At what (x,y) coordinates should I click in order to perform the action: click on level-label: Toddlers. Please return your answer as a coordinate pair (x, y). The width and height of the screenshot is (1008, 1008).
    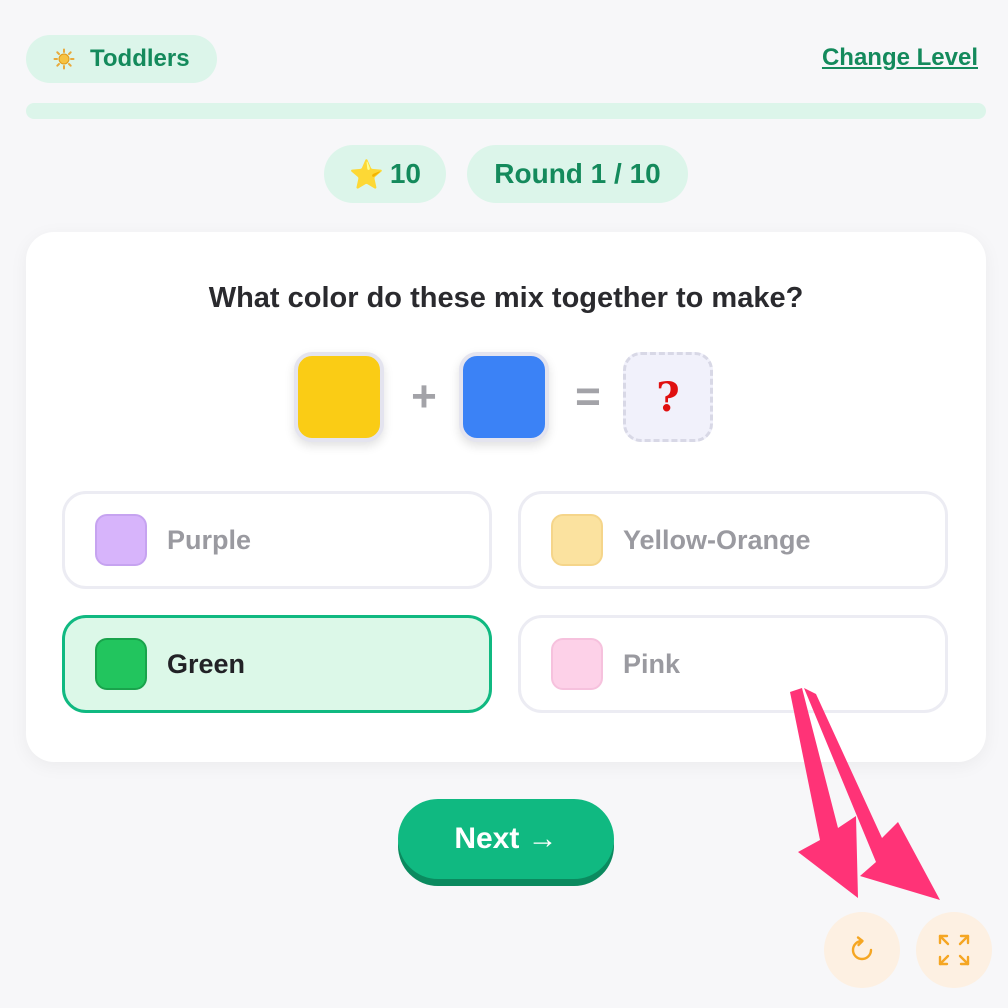
    Looking at the image, I should click on (140, 58).